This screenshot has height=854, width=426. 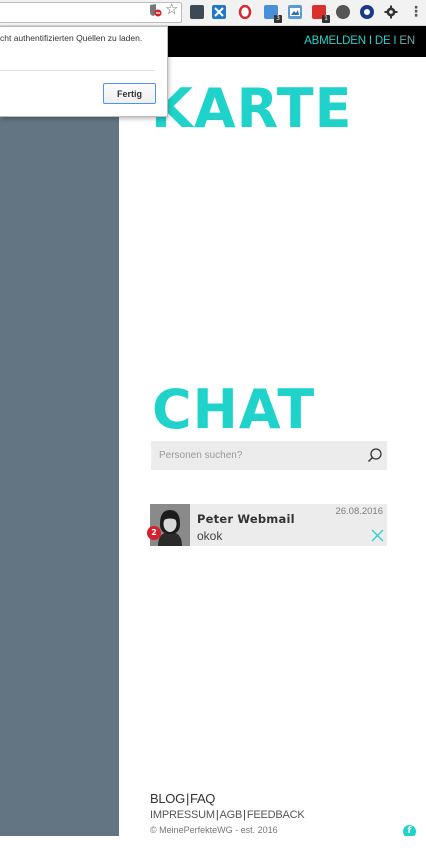 I want to click on opera-icon, so click(x=245, y=12).